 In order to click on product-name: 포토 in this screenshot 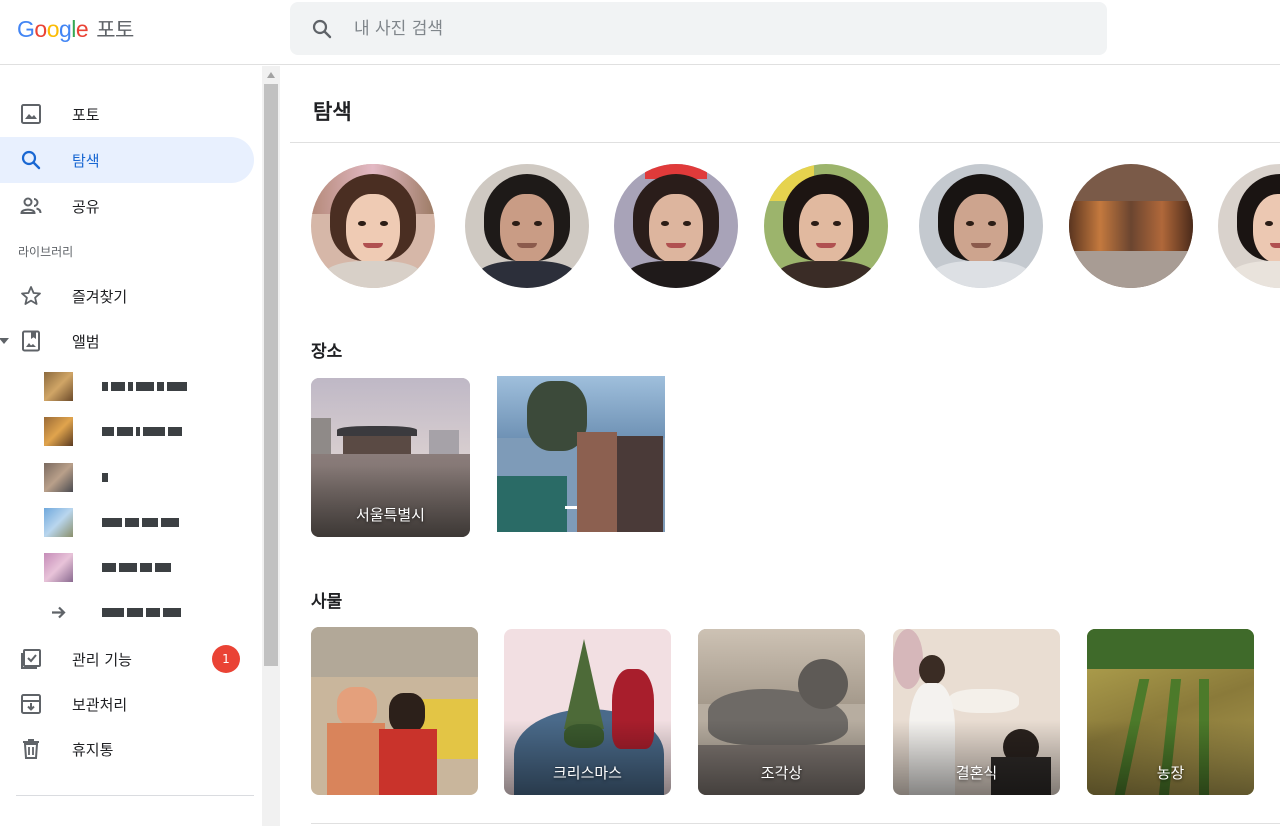, I will do `click(115, 30)`.